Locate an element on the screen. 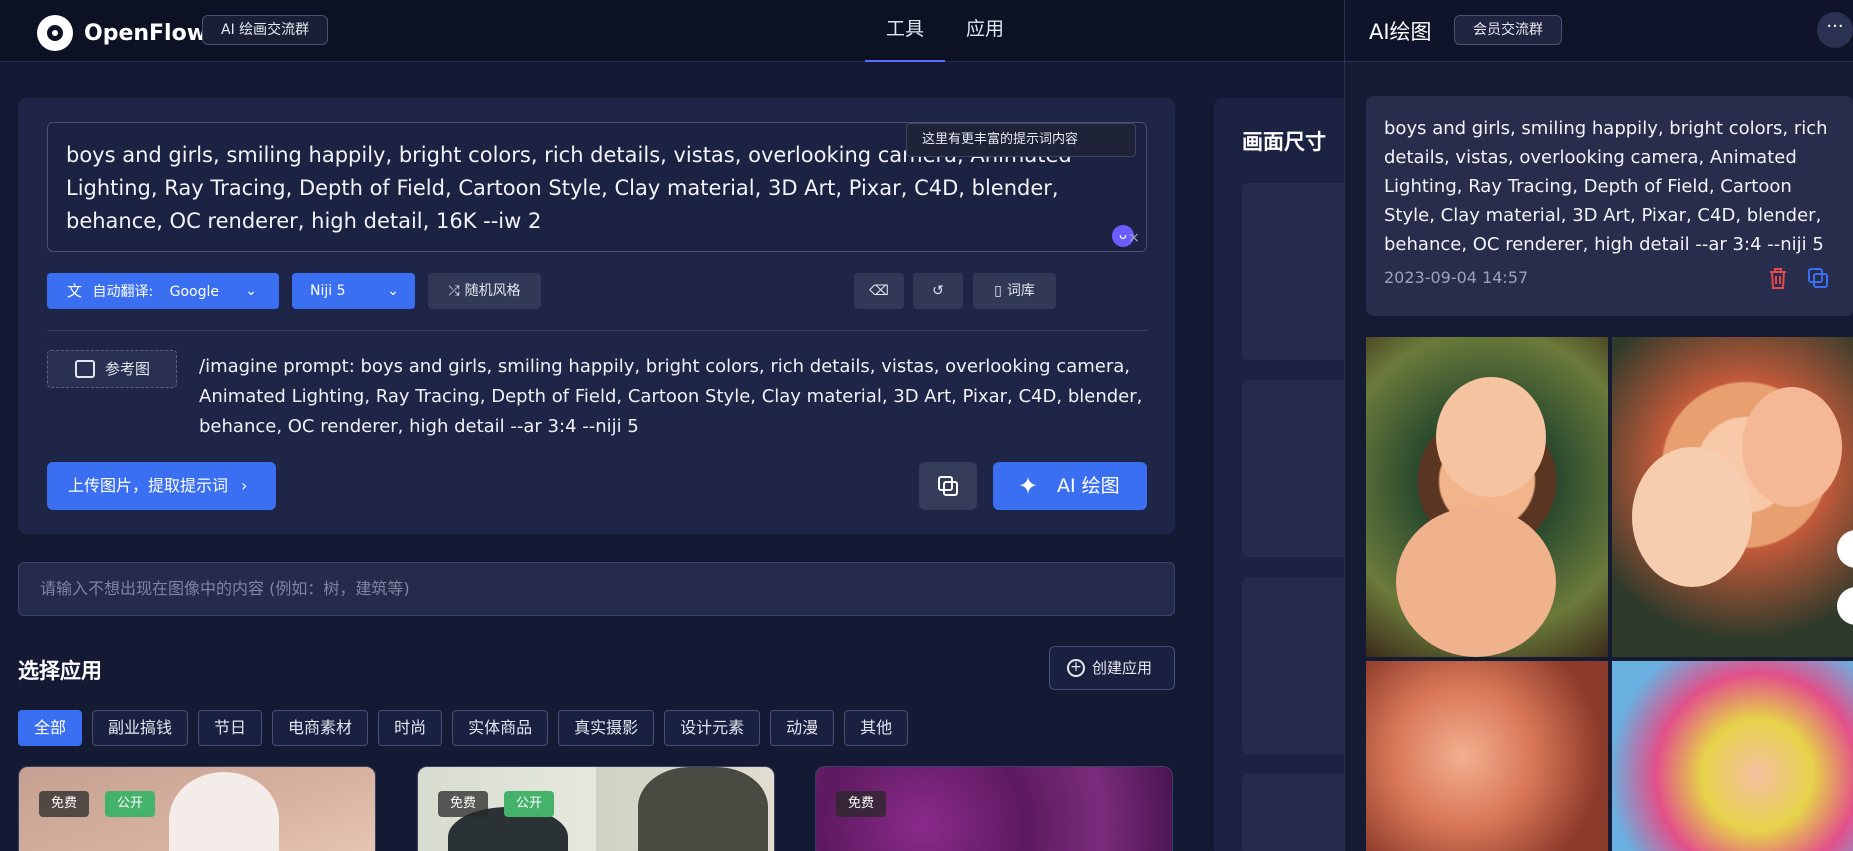  translate-label: 自动翻译: is located at coordinates (123, 292).